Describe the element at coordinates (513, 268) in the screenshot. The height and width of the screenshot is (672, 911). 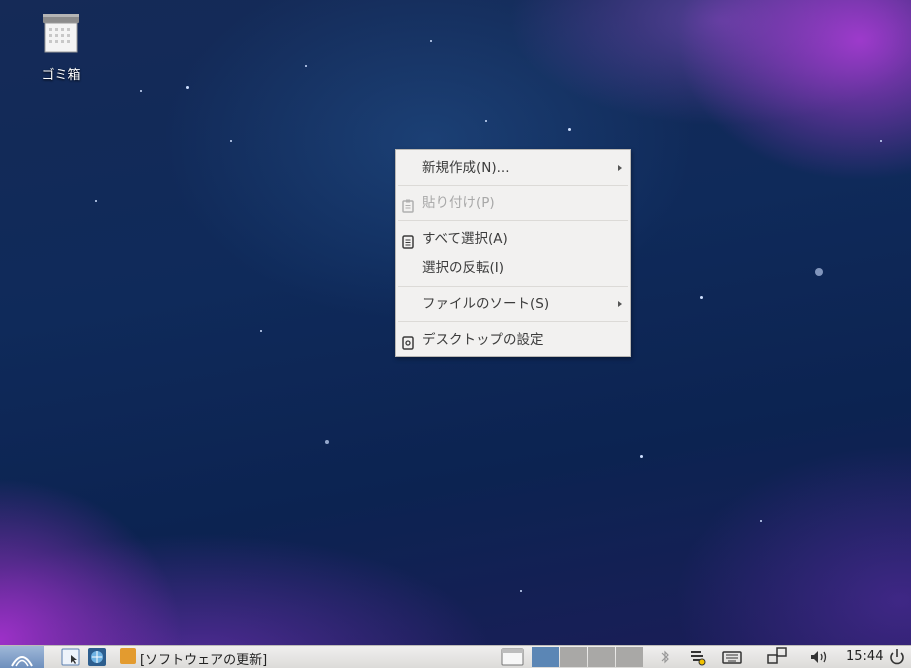
I see `menu-item-invert-selection: 選択の反転(I)` at that location.